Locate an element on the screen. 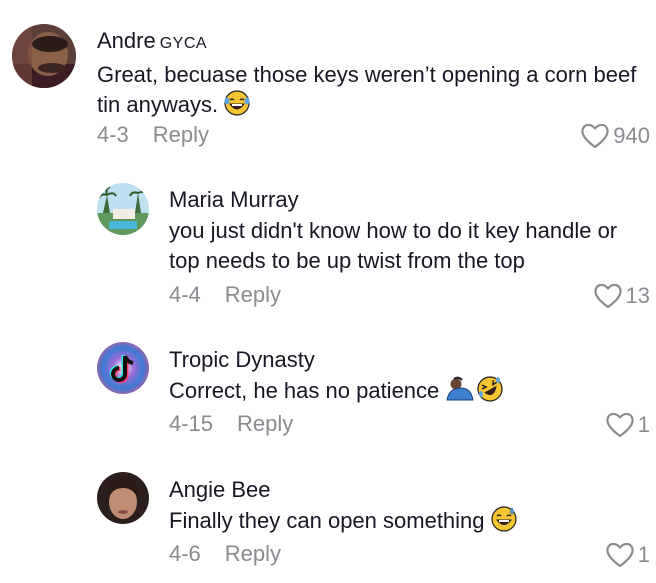 Image resolution: width=656 pixels, height=583 pixels. username: Angie Bee is located at coordinates (409, 490).